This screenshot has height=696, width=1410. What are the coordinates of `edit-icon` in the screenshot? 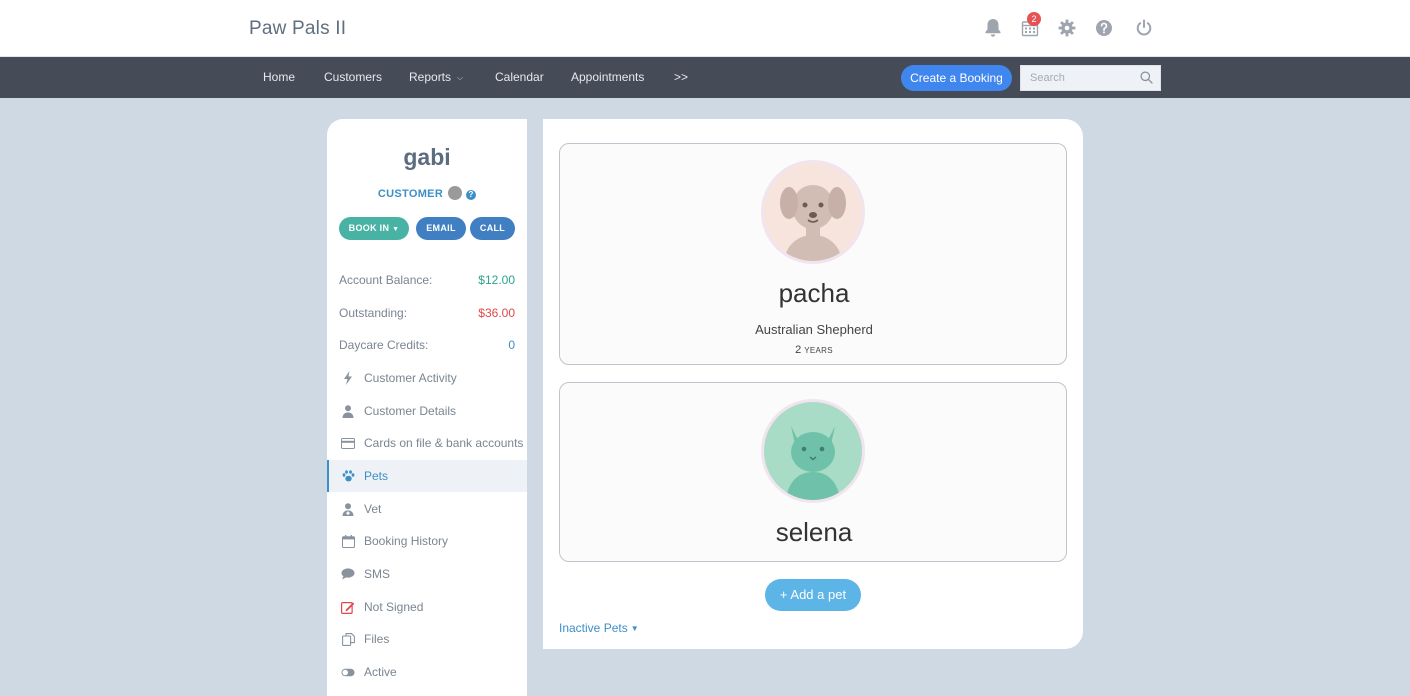 It's located at (348, 607).